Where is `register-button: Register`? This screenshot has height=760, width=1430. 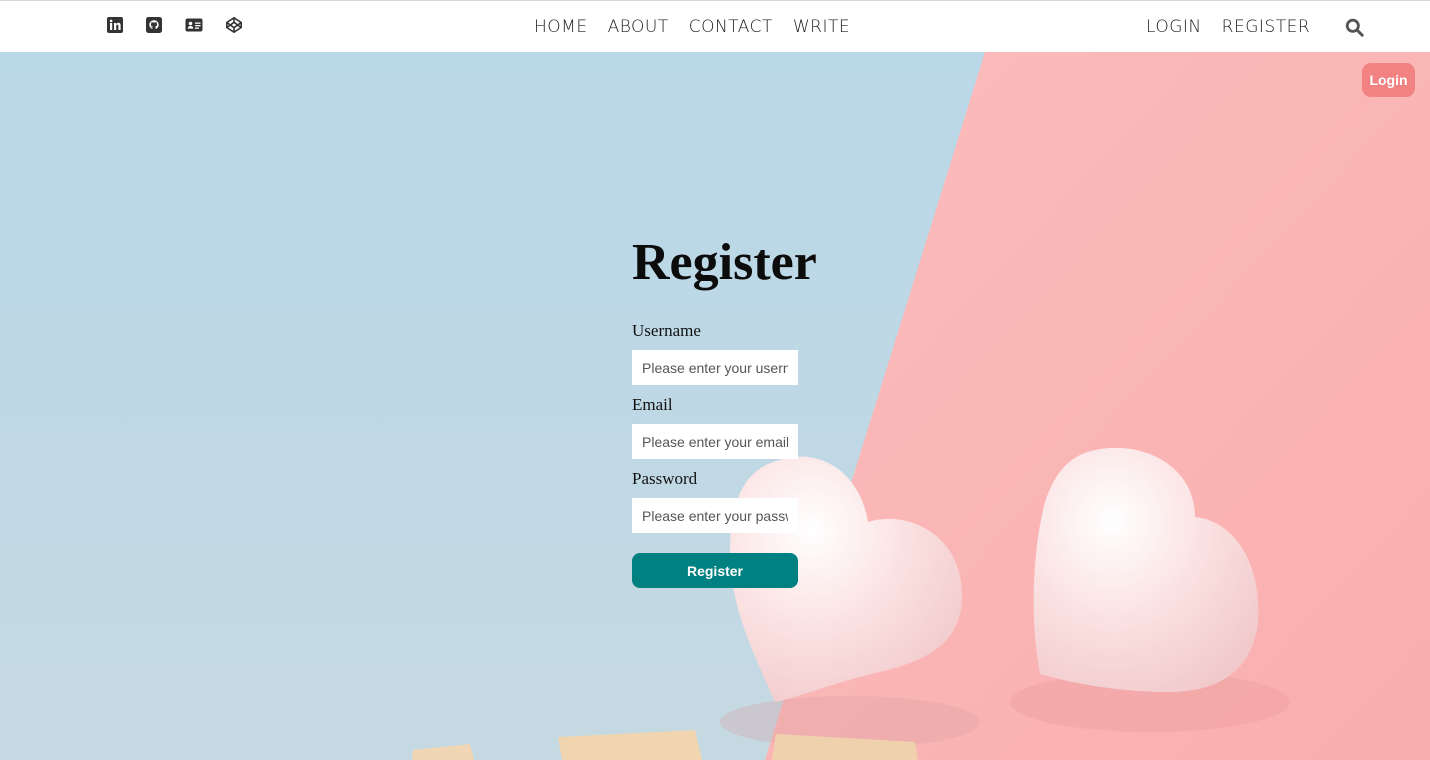
register-button: Register is located at coordinates (715, 570).